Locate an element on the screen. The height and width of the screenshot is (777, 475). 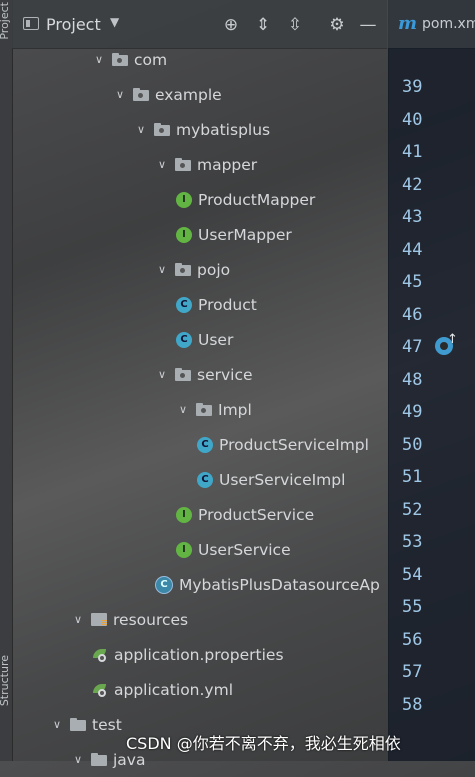
tree-node-label: ProductServiceImpl is located at coordinates (294, 444).